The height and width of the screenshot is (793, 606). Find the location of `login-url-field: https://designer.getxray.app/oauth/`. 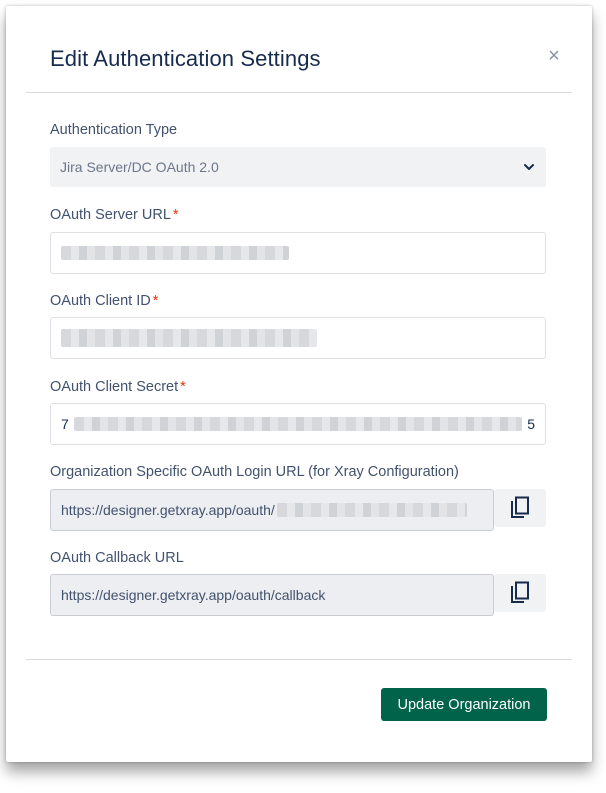

login-url-field: https://designer.getxray.app/oauth/ is located at coordinates (272, 510).